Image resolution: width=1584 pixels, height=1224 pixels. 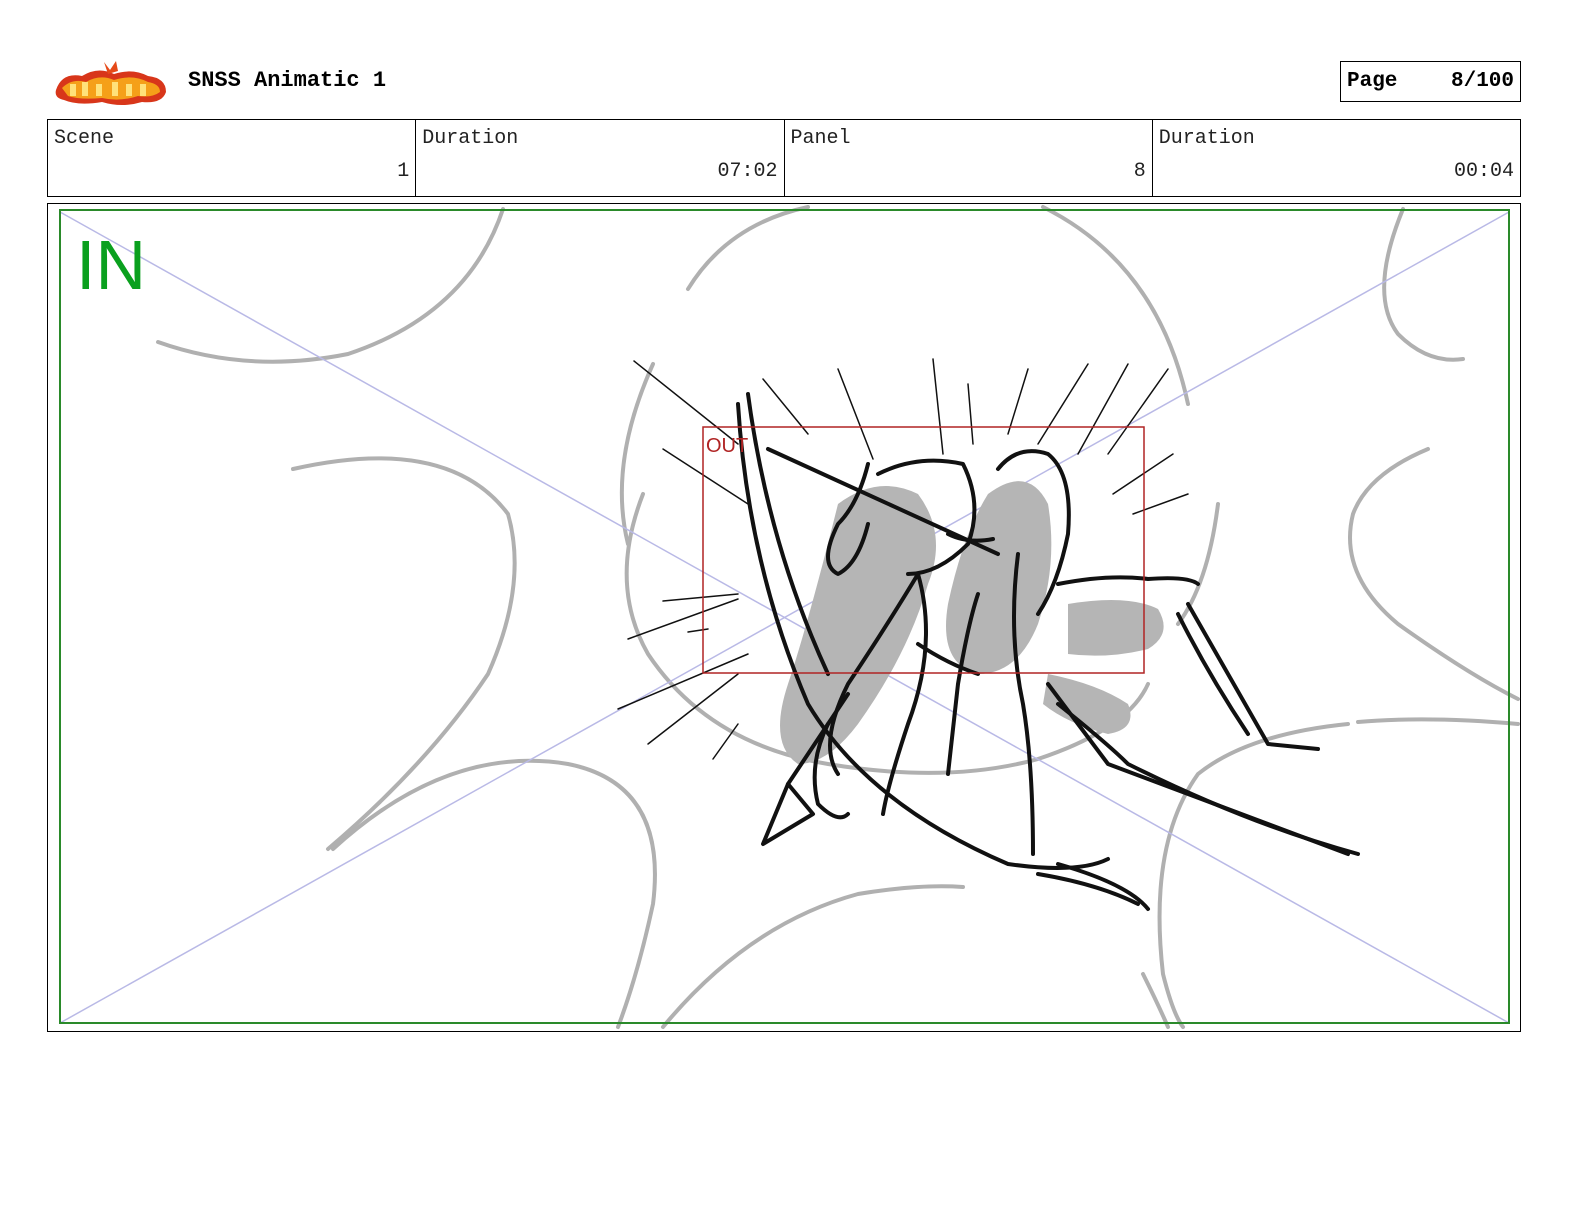 I want to click on panel-duration-cell: Duration 00:04, so click(x=1336, y=158).